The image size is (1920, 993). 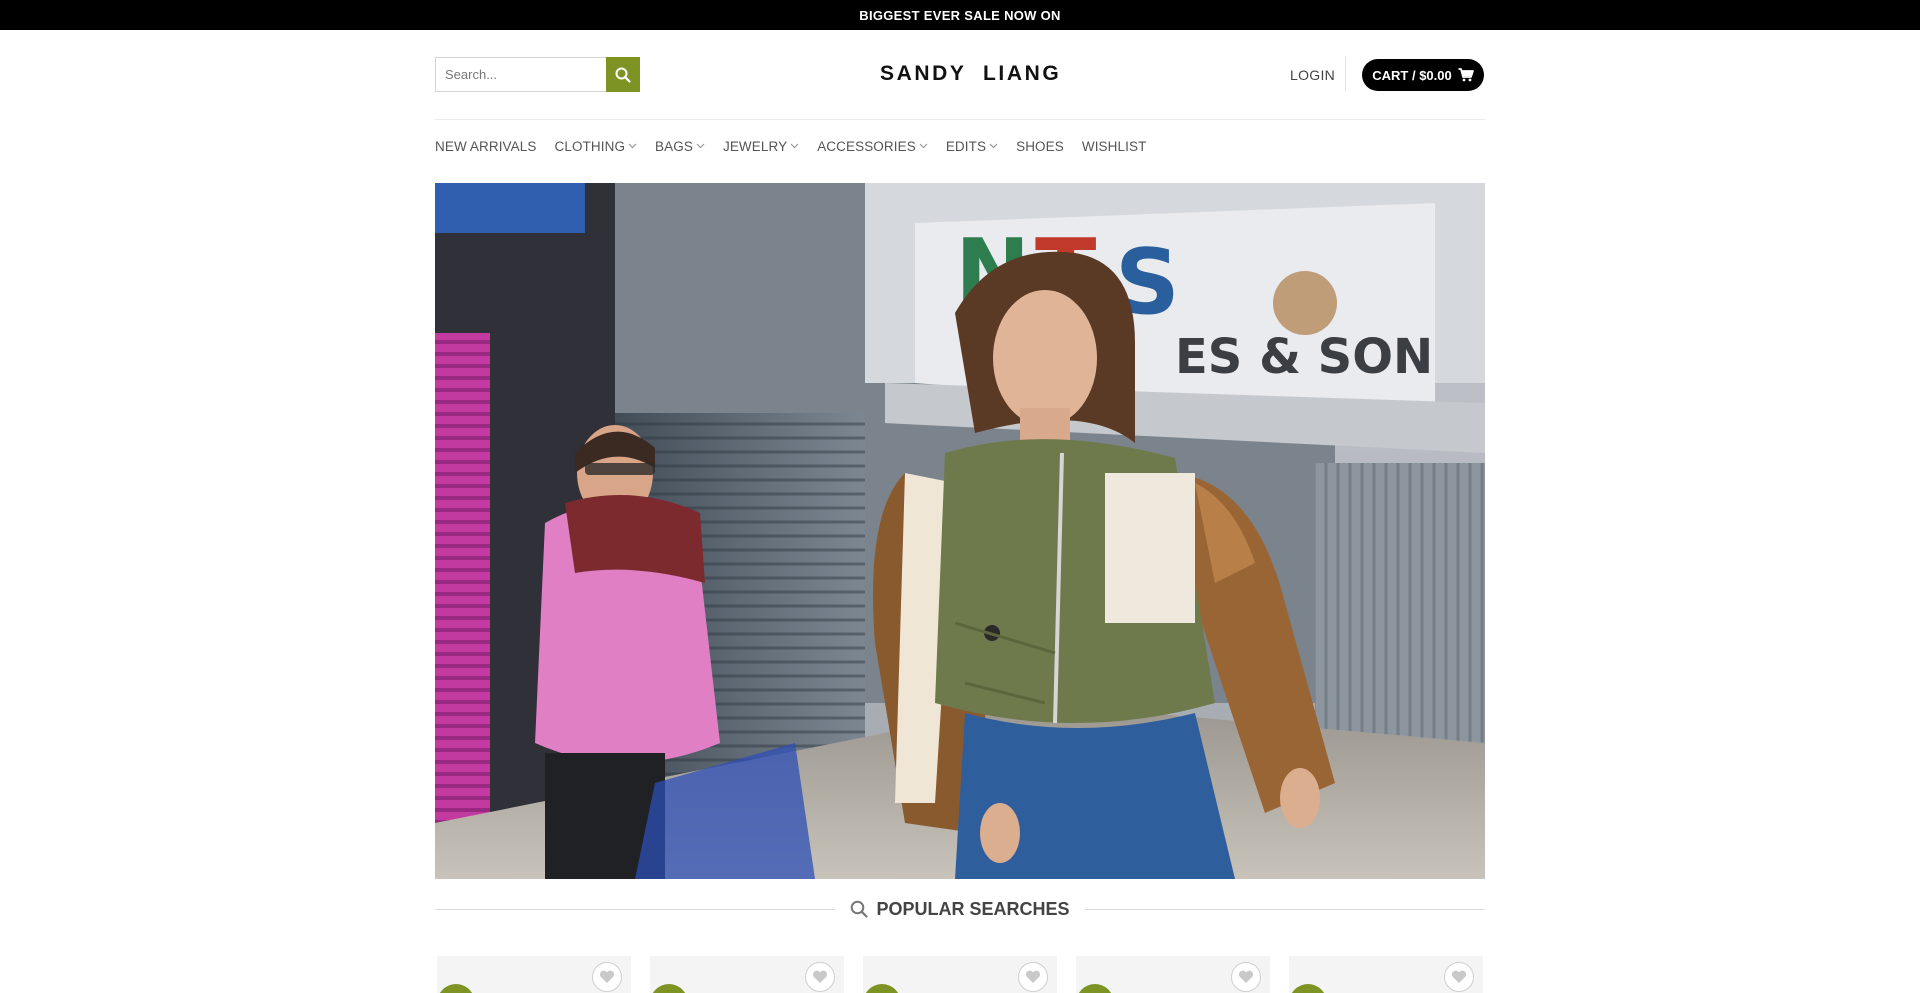 I want to click on nav-item-label: NEW ARRIVALS, so click(x=486, y=146).